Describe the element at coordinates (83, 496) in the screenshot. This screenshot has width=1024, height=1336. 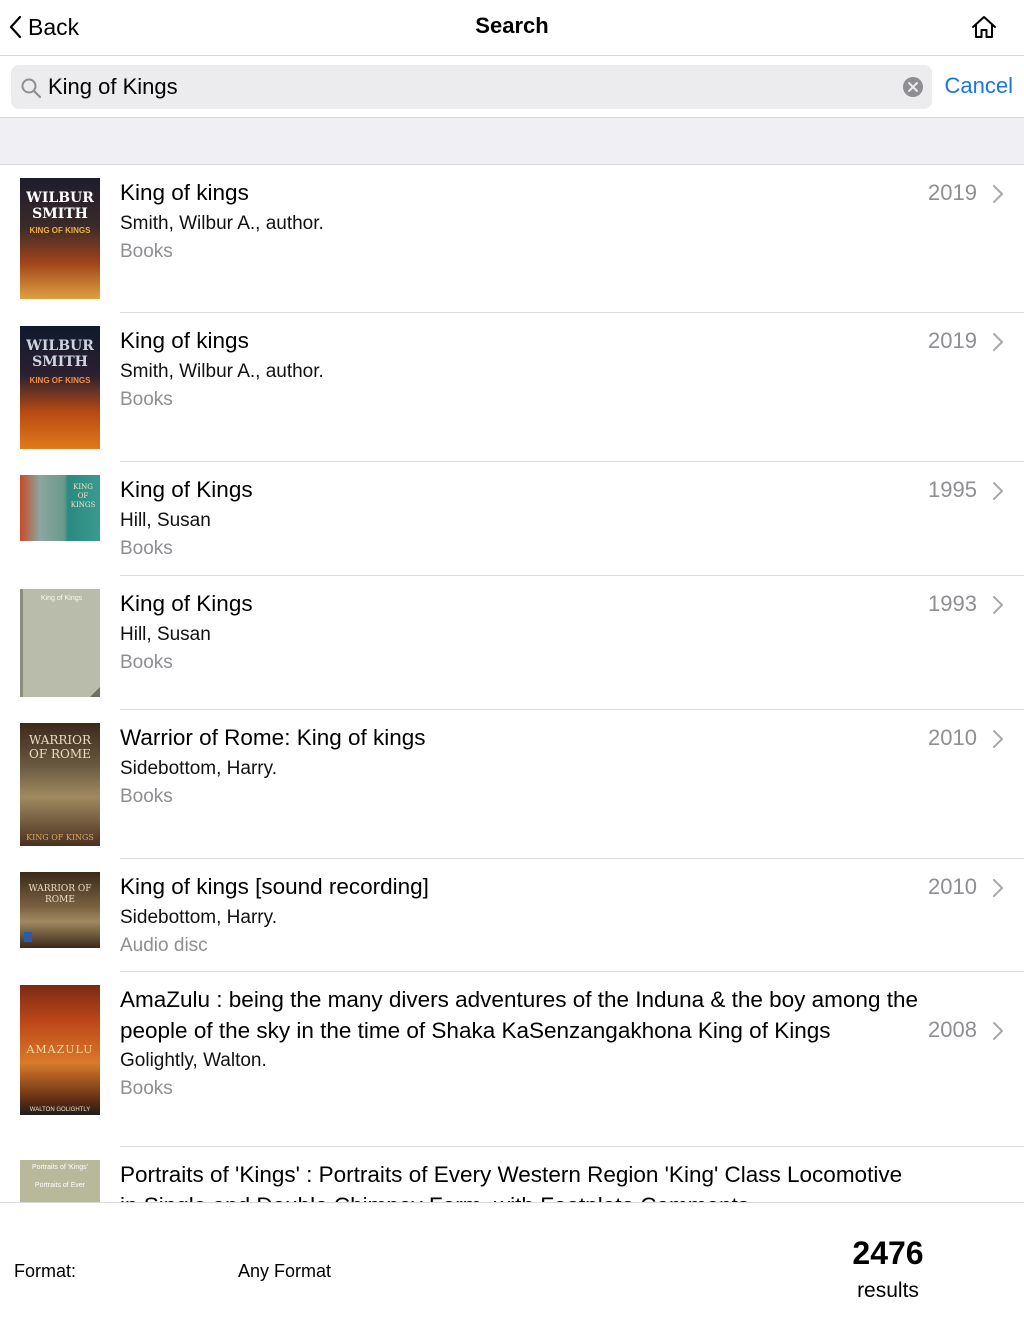
I see `cover-title: KING OF KINGS` at that location.